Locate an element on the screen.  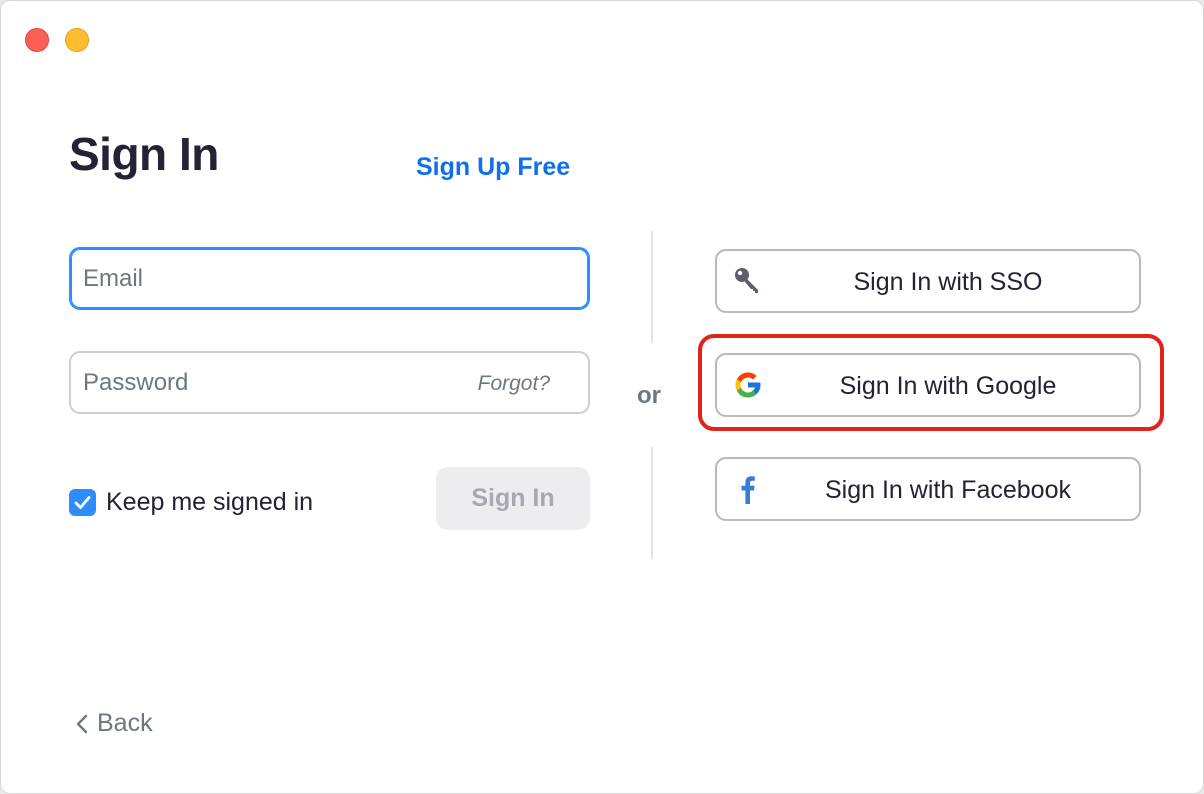
password-input is located at coordinates (273, 382).